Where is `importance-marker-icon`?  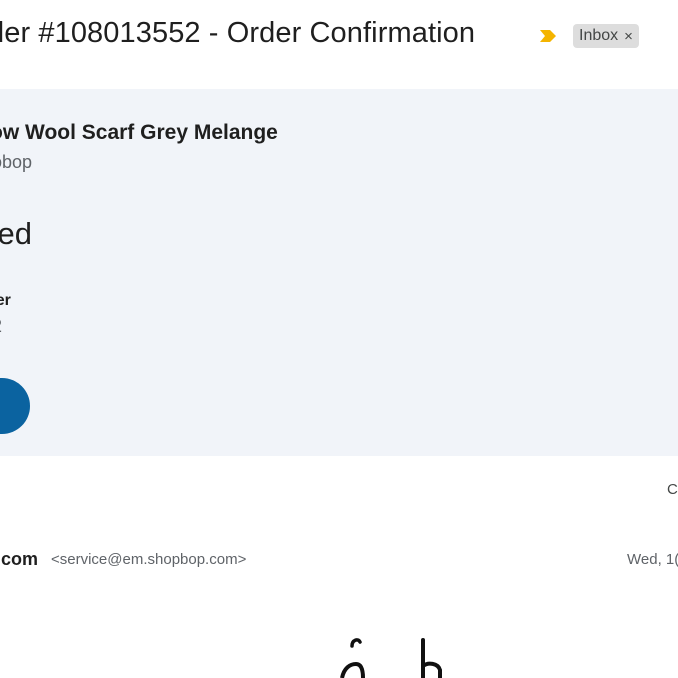
importance-marker-icon is located at coordinates (548, 36).